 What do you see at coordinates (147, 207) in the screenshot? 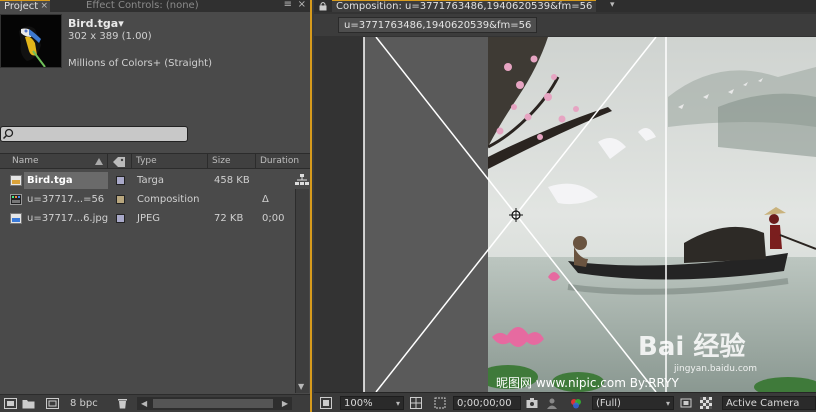
I see `project-item-row: u=37717...=56 Composition Δ 0;00` at bounding box center [147, 207].